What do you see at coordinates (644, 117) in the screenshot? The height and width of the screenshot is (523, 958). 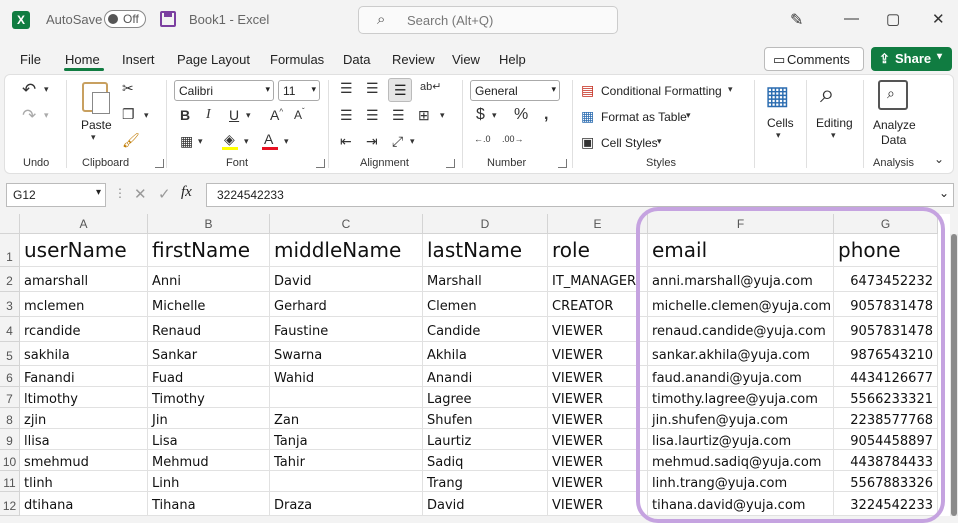 I see `format-as-table-button: Format as Table` at bounding box center [644, 117].